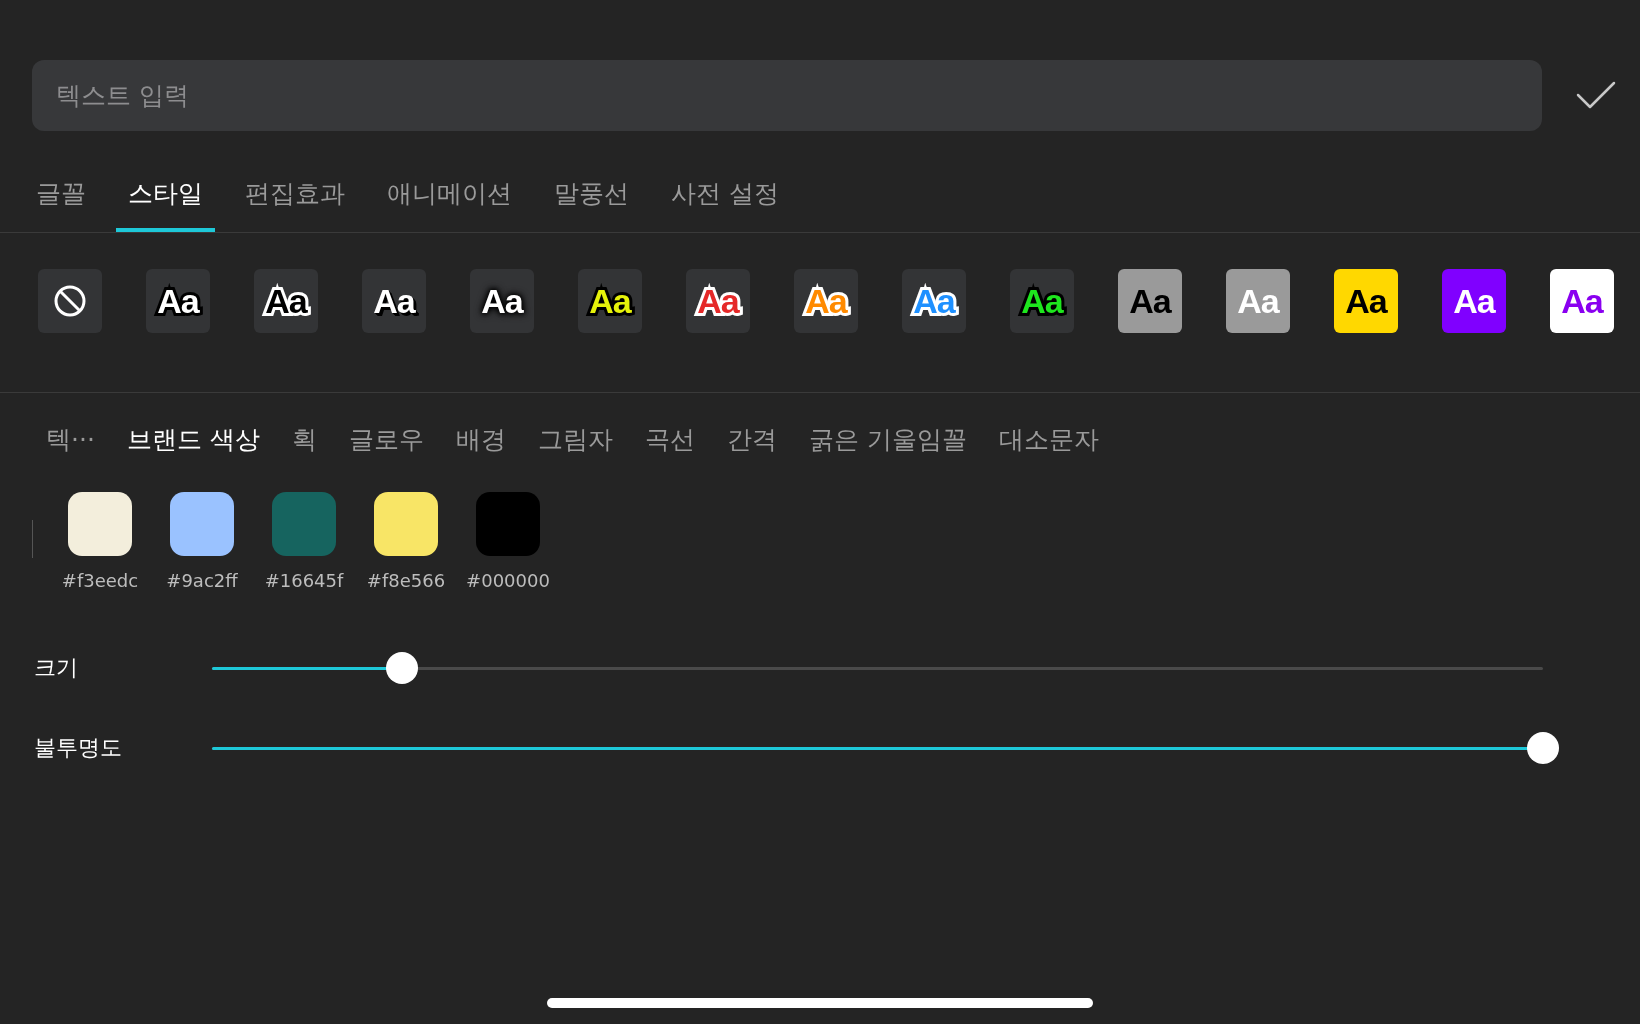 The image size is (1640, 1024). What do you see at coordinates (449, 198) in the screenshot?
I see `tab: 애니메이션` at bounding box center [449, 198].